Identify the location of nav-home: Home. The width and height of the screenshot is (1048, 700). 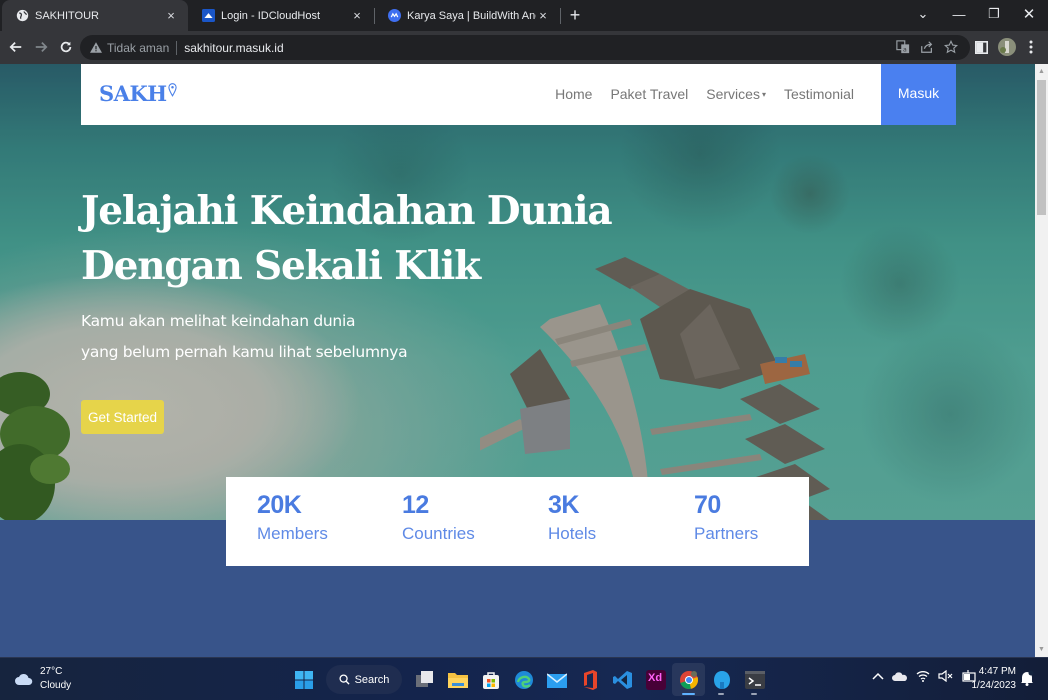
(573, 94).